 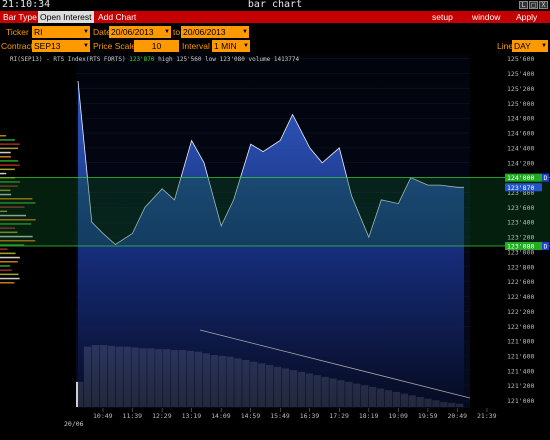 I want to click on ticker-value: RI, so click(x=38, y=32).